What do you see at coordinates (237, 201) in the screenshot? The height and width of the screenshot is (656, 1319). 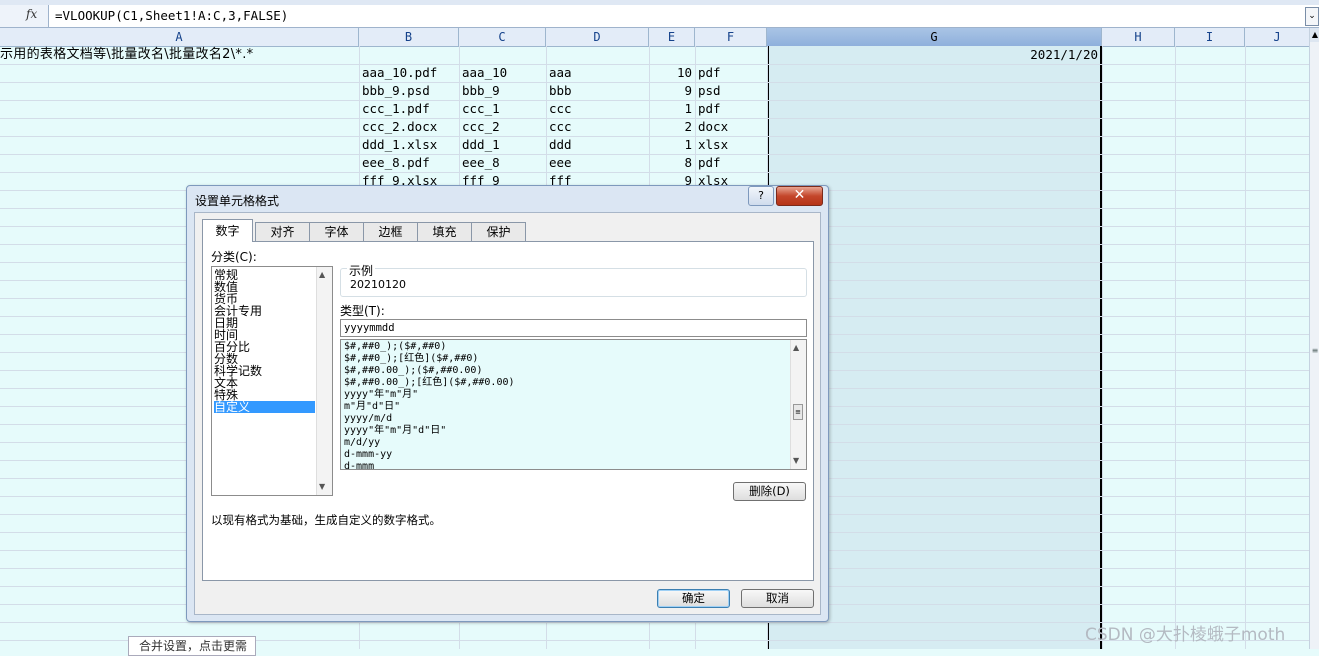 I see `dialog-title: 设置单元格格式` at bounding box center [237, 201].